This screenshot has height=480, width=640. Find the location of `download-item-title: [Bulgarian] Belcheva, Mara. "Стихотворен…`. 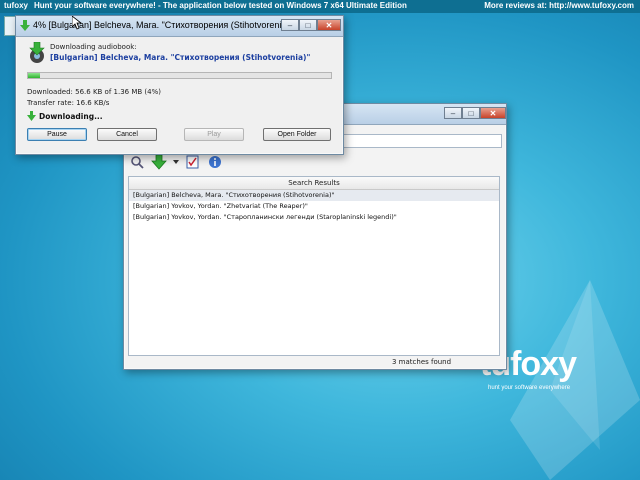

download-item-title: [Bulgarian] Belcheva, Mara. "Стихотворен… is located at coordinates (180, 57).